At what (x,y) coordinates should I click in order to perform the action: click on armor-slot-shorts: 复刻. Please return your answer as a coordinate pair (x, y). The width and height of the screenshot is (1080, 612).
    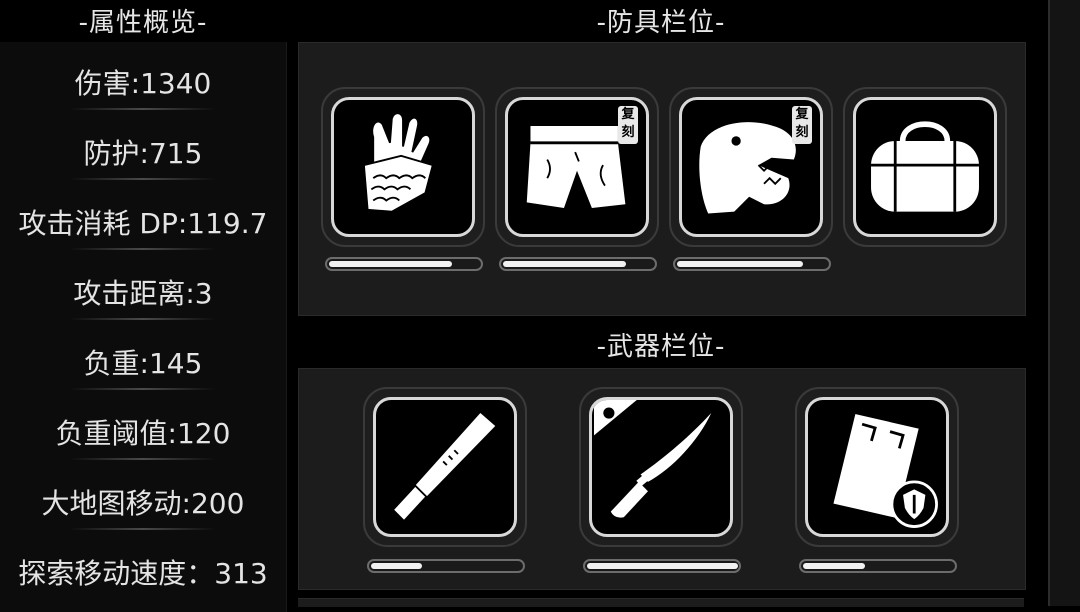
    Looking at the image, I should click on (577, 167).